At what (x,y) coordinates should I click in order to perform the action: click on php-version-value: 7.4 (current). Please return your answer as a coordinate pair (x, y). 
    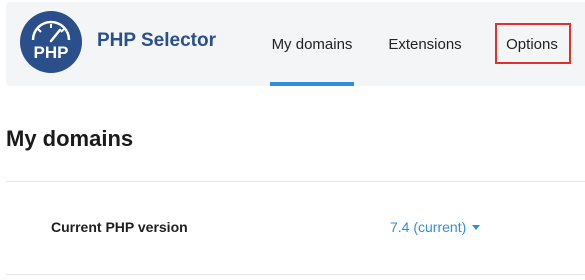
    Looking at the image, I should click on (428, 227).